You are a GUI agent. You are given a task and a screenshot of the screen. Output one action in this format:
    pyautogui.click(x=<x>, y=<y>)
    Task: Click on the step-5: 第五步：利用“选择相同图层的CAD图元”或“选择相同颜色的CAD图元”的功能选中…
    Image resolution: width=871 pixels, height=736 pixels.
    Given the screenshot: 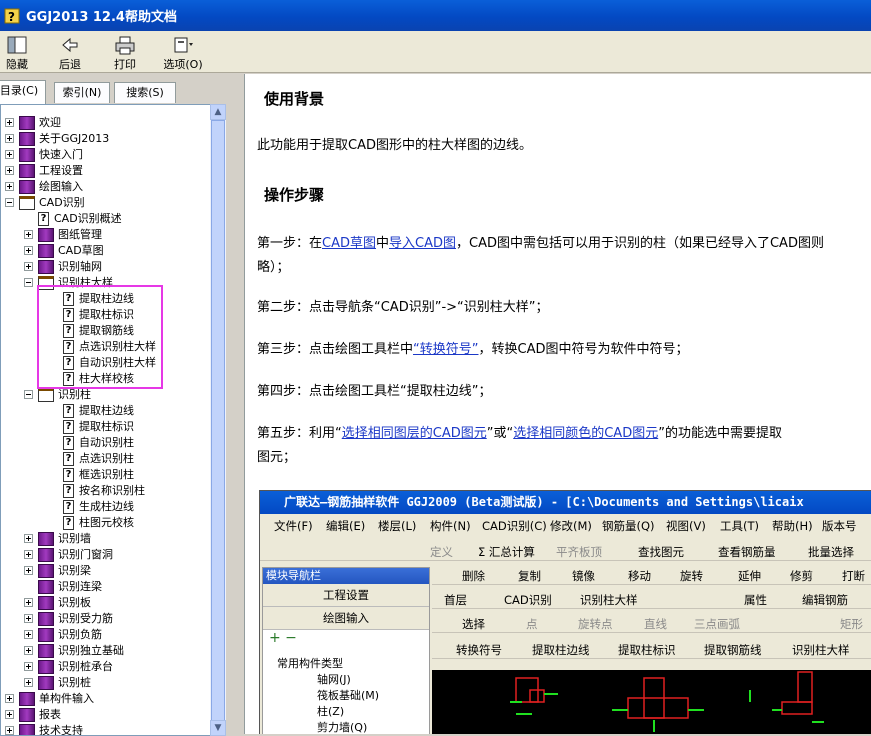 What is the action you would take?
    pyautogui.click(x=519, y=434)
    